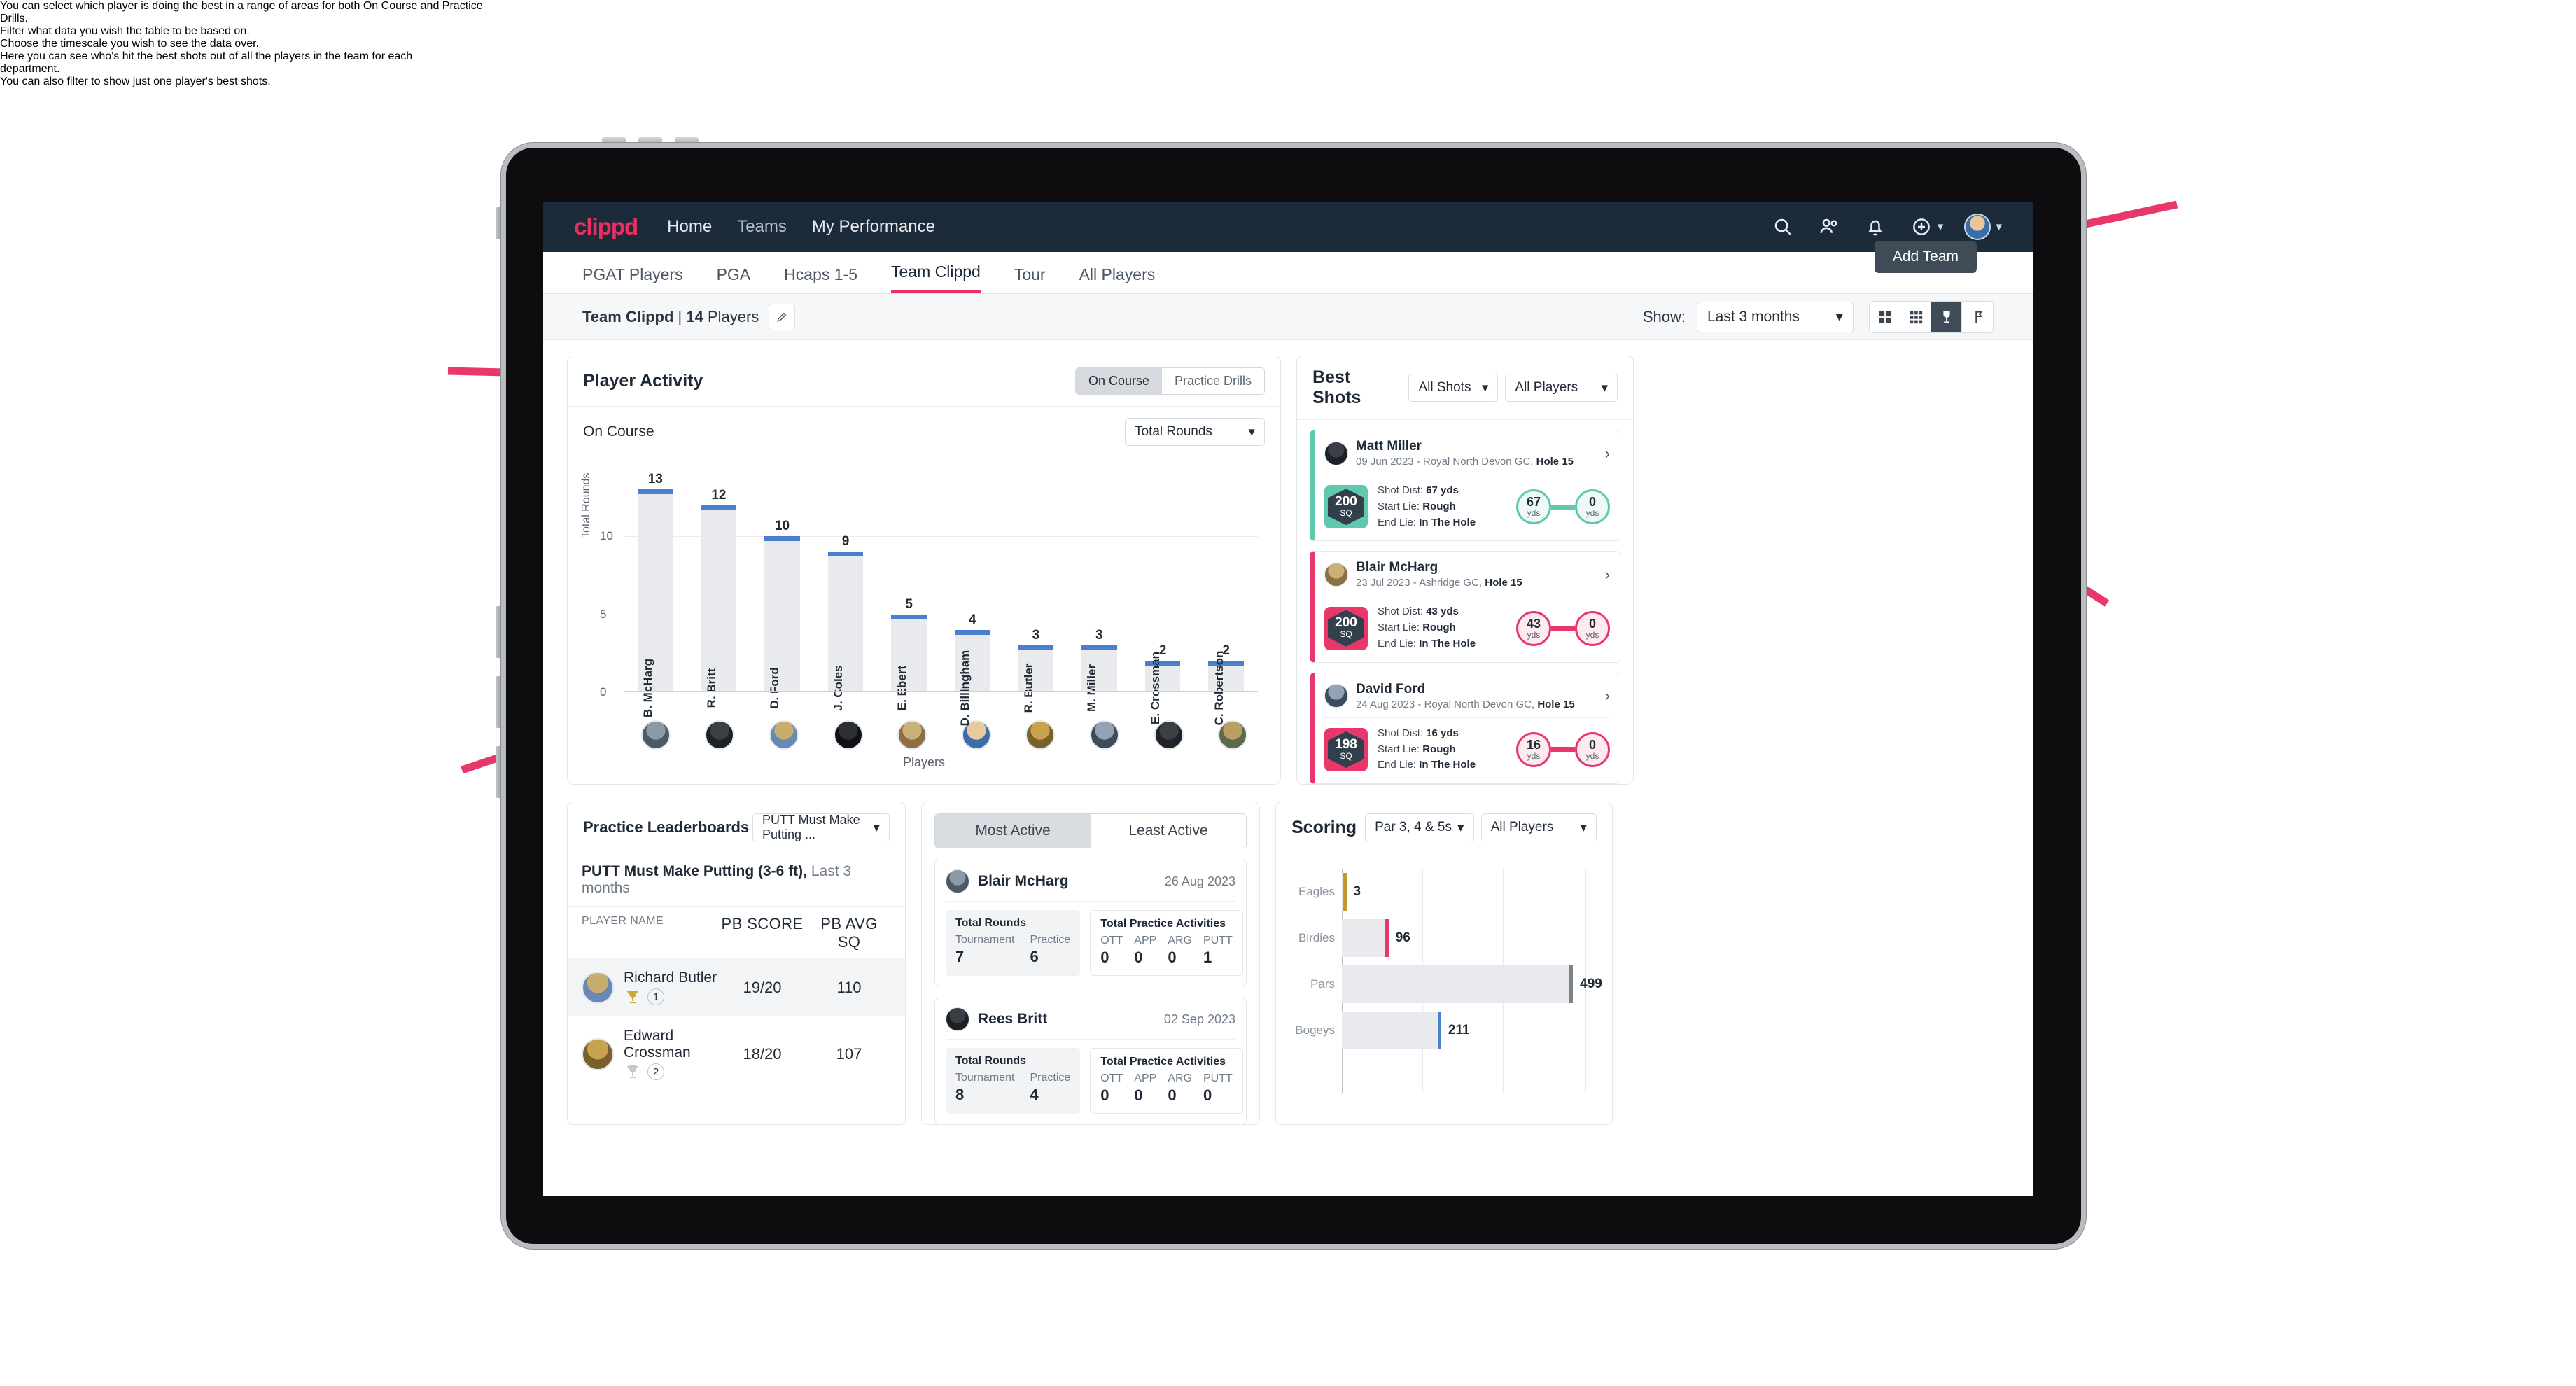  Describe the element at coordinates (1999, 227) in the screenshot. I see `avatar-caret-icon: ▾` at that location.